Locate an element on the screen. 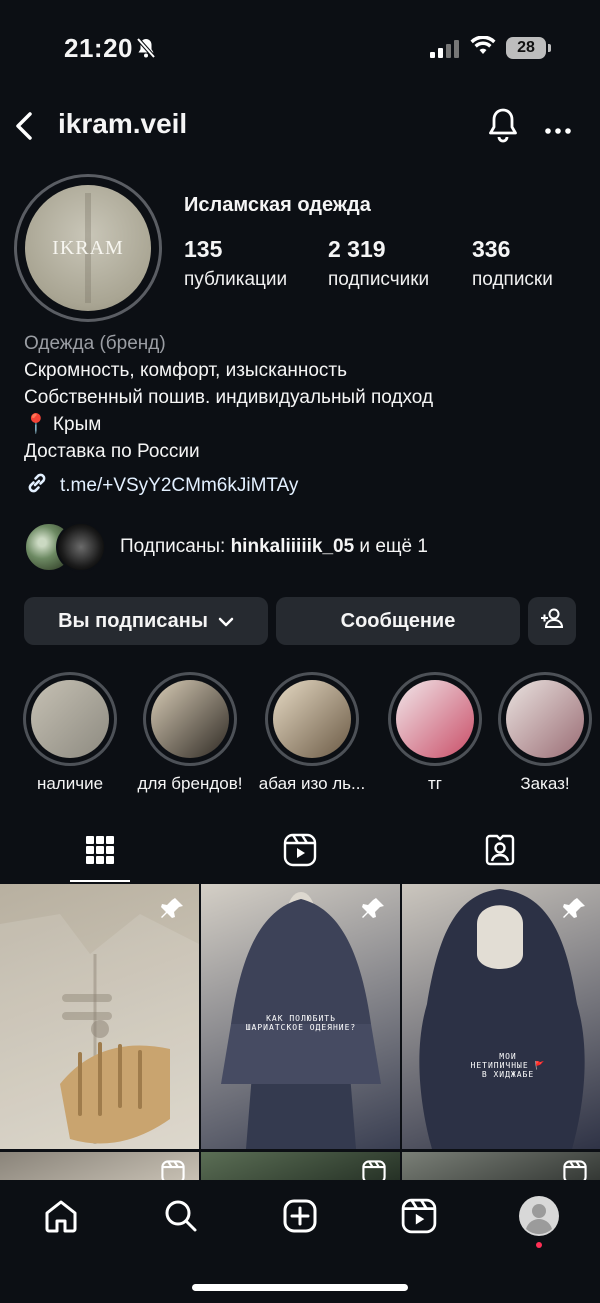 This screenshot has width=600, height=1303. stat-label: публикации is located at coordinates (236, 279).